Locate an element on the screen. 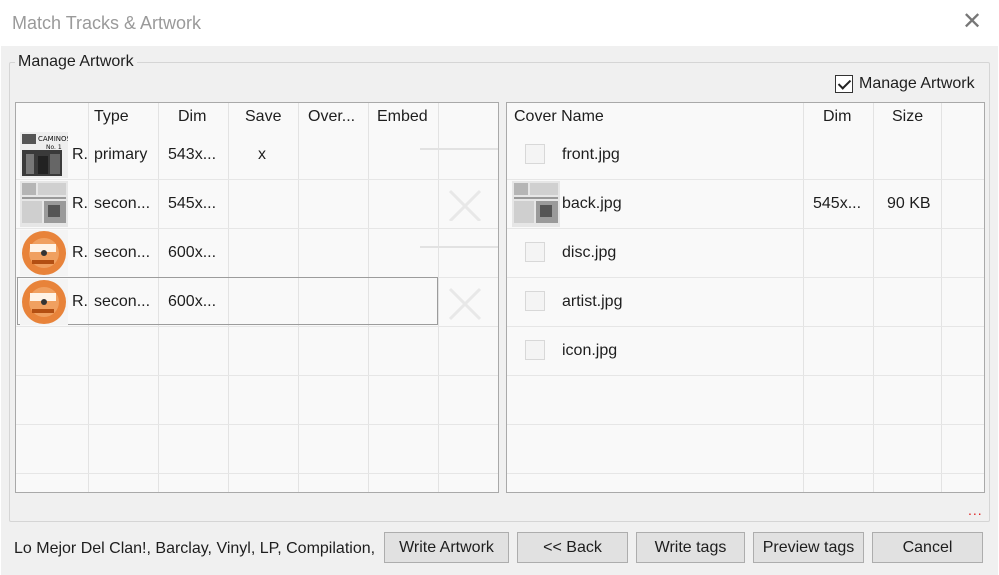 The width and height of the screenshot is (999, 575). checkbox-label: Manage Artwork is located at coordinates (917, 83).